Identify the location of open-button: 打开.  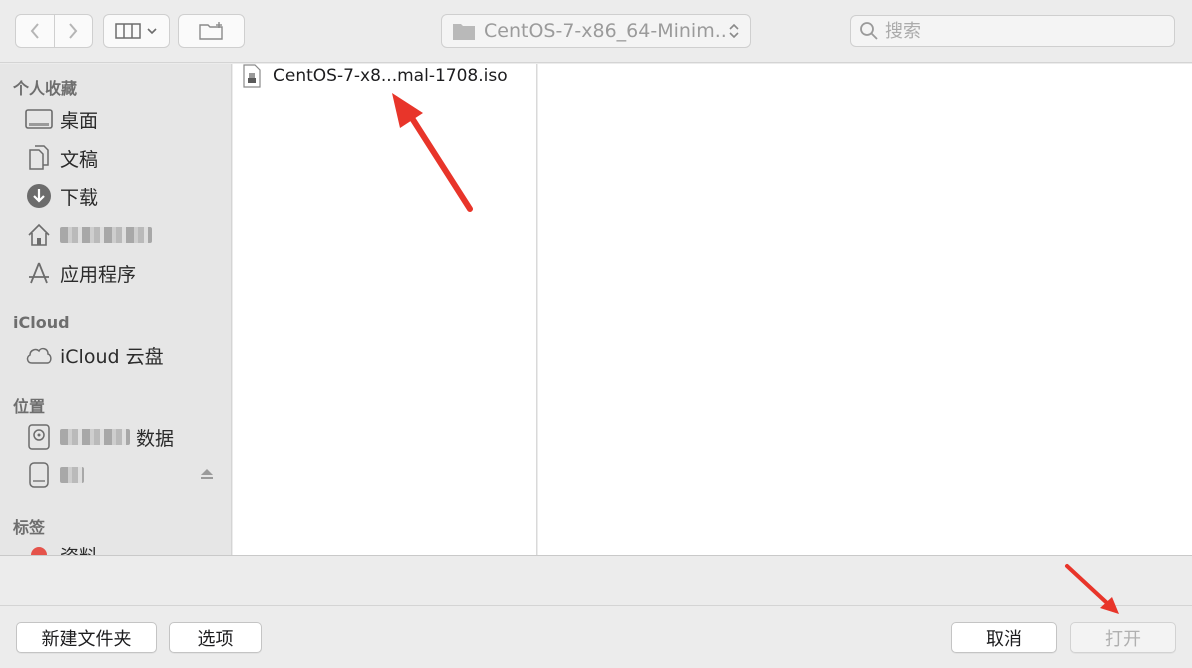
(1123, 637).